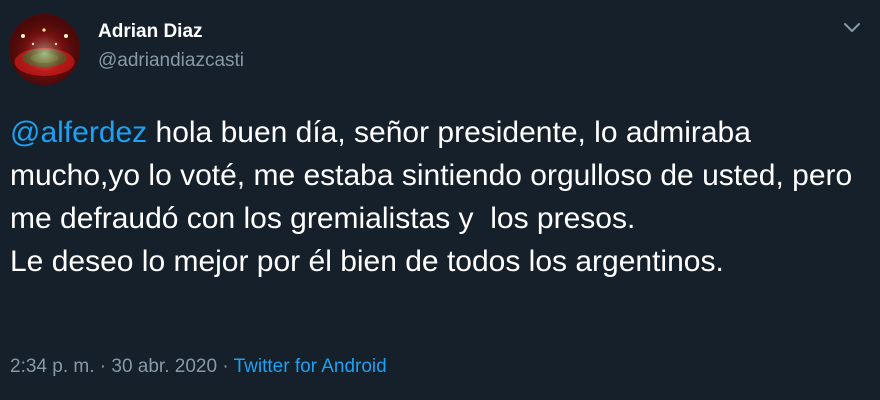 The height and width of the screenshot is (400, 880). I want to click on more-options-button, so click(852, 28).